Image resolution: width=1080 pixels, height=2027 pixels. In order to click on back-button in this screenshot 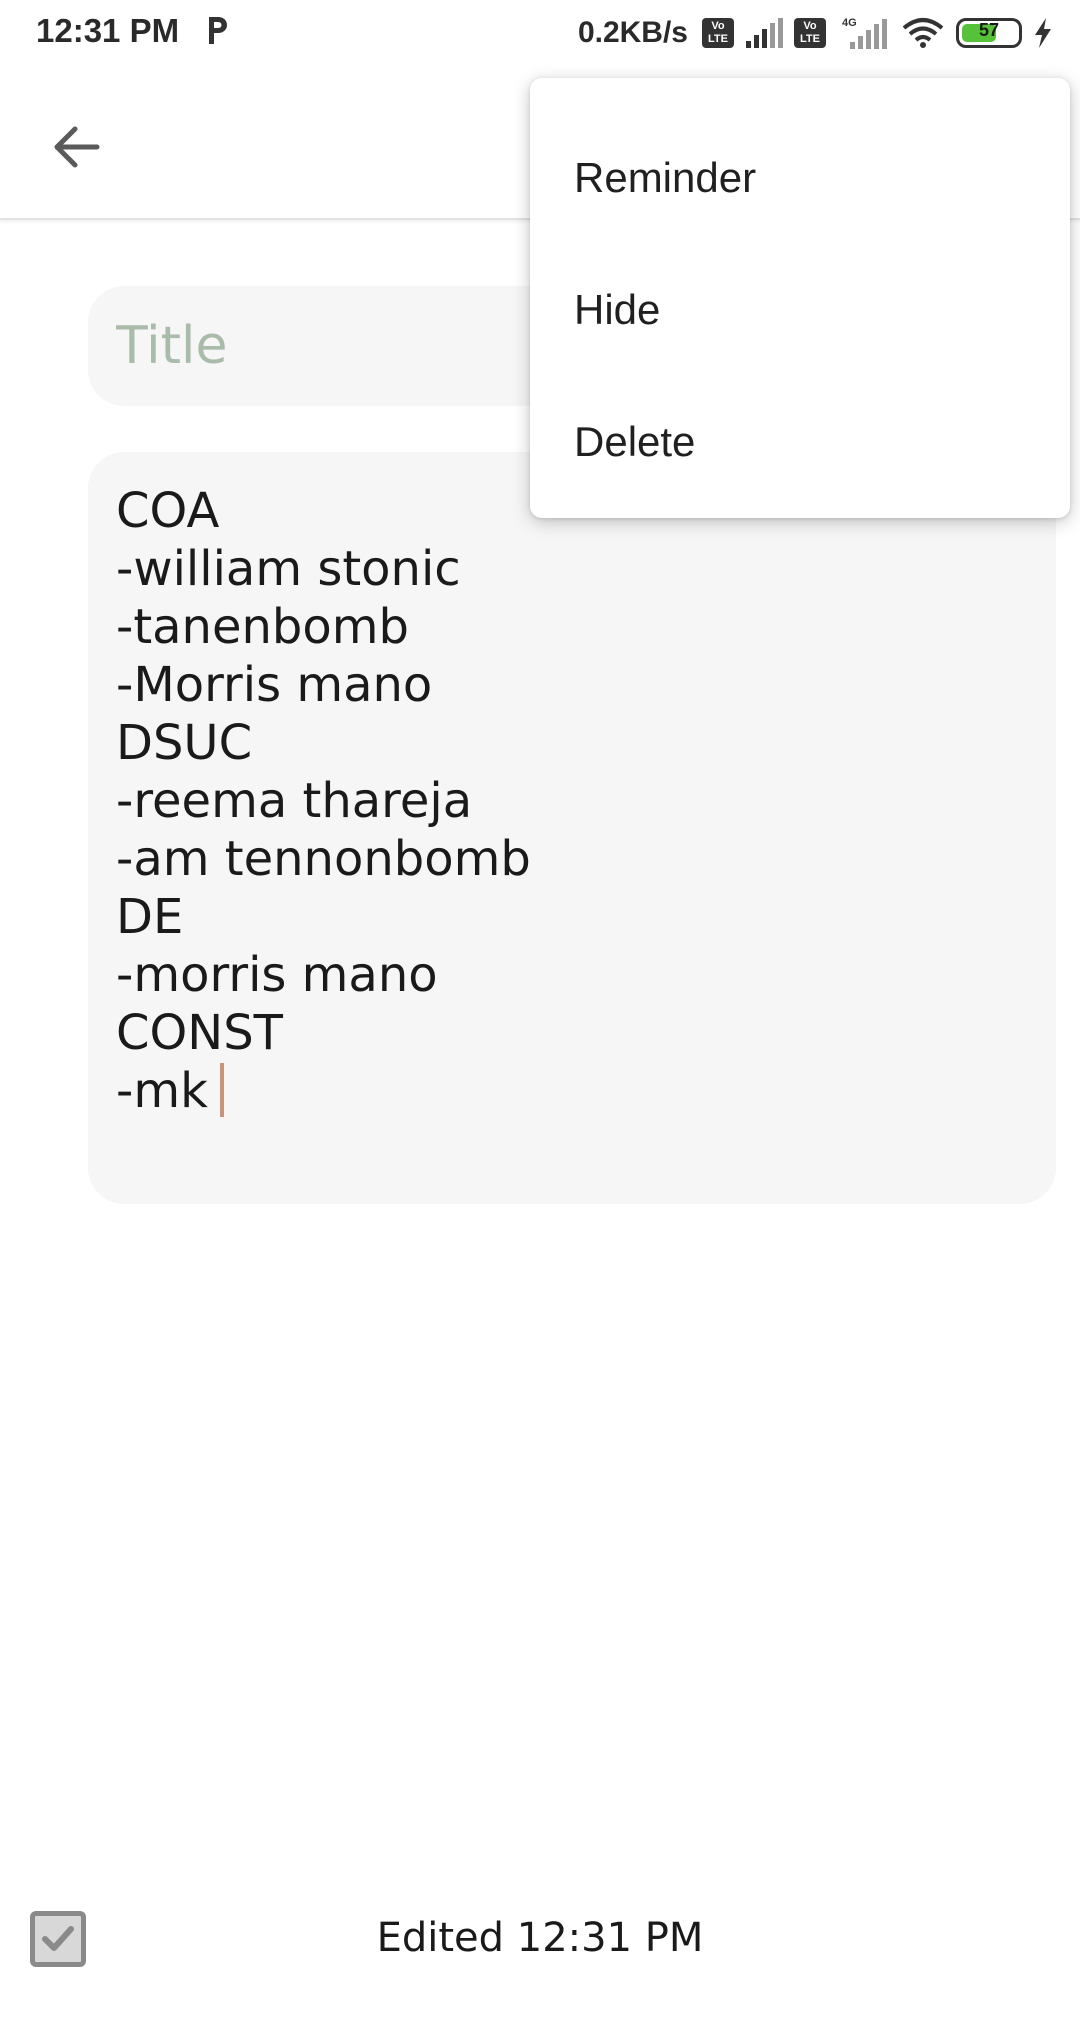, I will do `click(77, 147)`.